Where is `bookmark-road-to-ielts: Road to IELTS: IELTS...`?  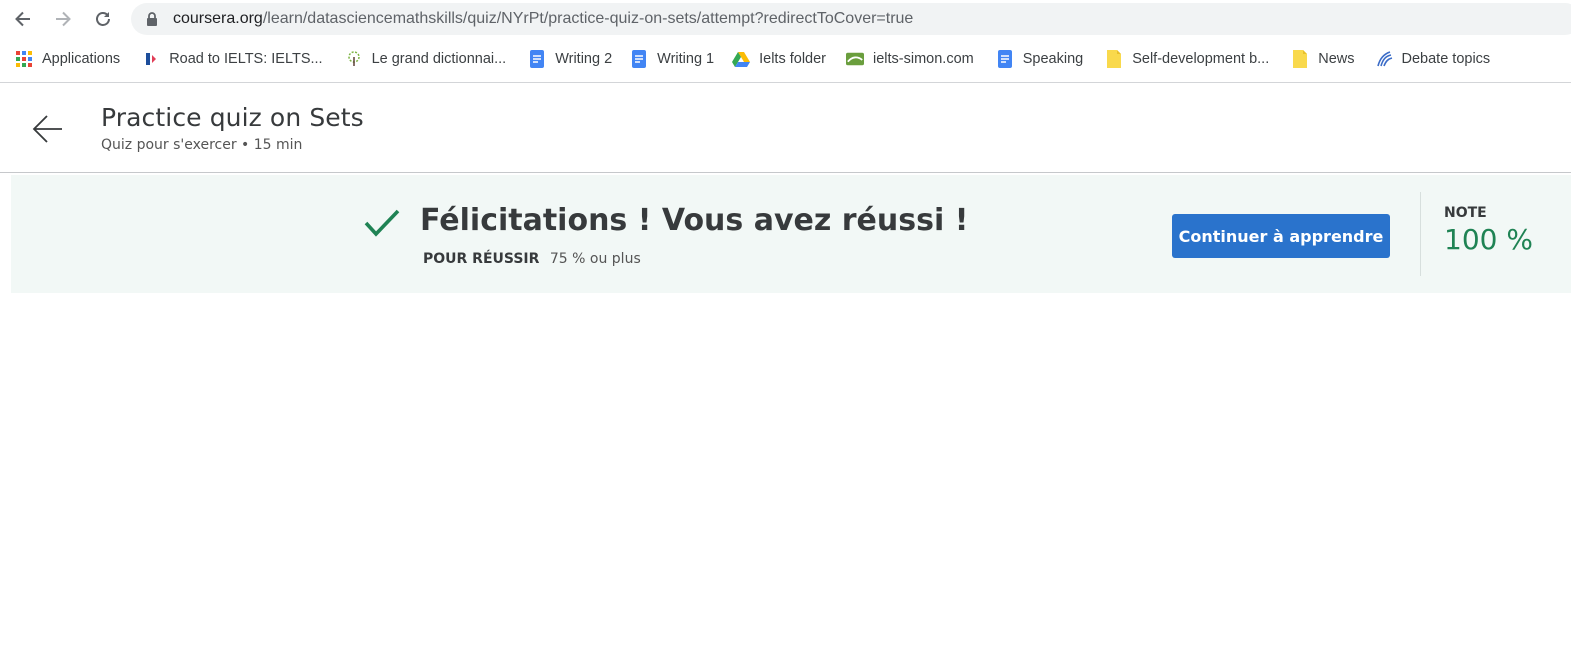
bookmark-road-to-ielts: Road to IELTS: IELTS... is located at coordinates (232, 59).